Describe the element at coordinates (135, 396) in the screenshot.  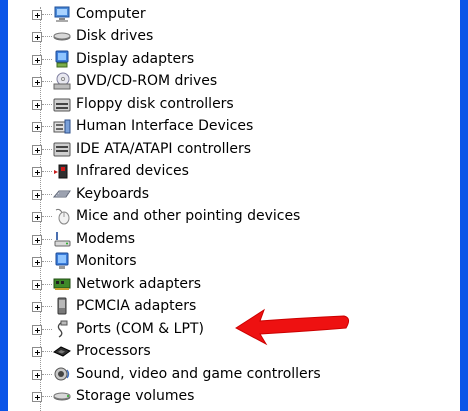
I see `tree-item-label: Storage volumes` at that location.